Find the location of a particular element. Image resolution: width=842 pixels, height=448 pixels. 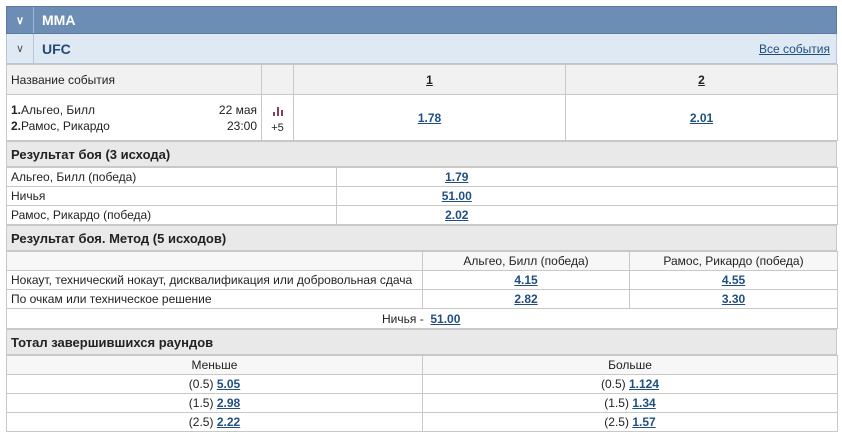

table-header: Название события 1 2 is located at coordinates (422, 79).